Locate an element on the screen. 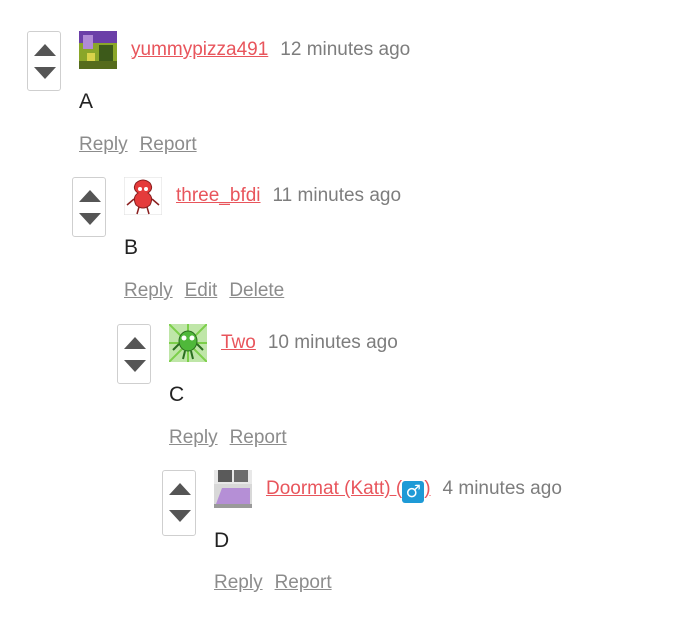 This screenshot has width=681, height=621. male-gender-icon: ♂ is located at coordinates (413, 492).